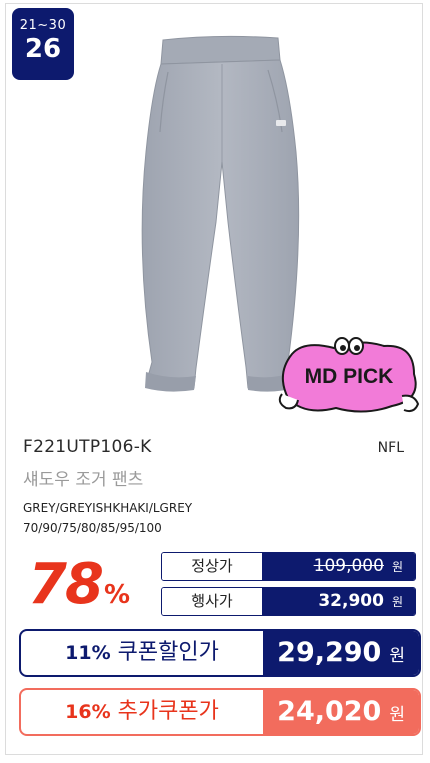  I want to click on coupon-price-unit: 원, so click(397, 656).